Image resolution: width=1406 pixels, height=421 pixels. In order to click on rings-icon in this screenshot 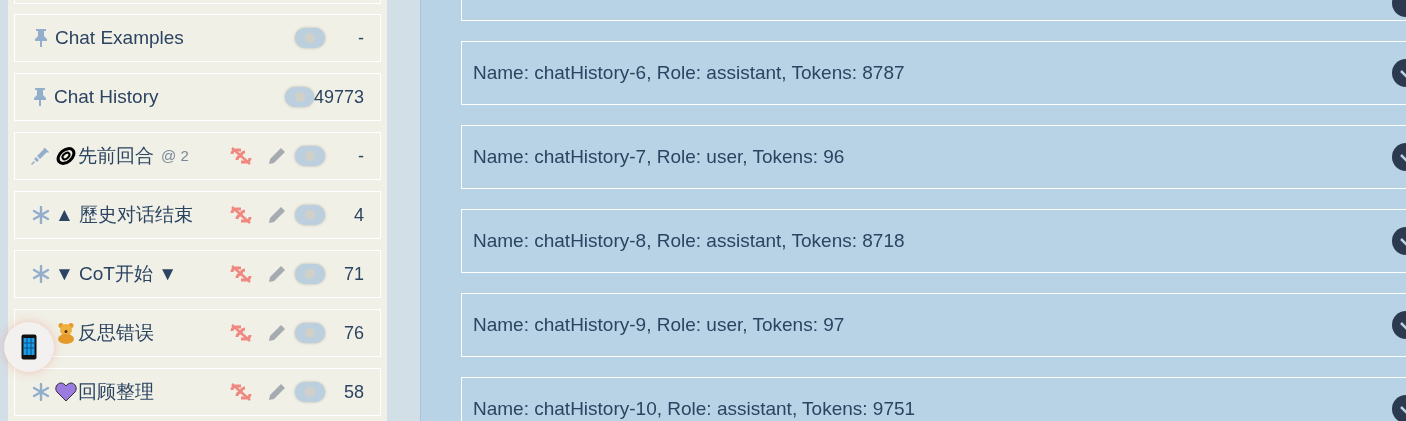, I will do `click(66, 156)`.